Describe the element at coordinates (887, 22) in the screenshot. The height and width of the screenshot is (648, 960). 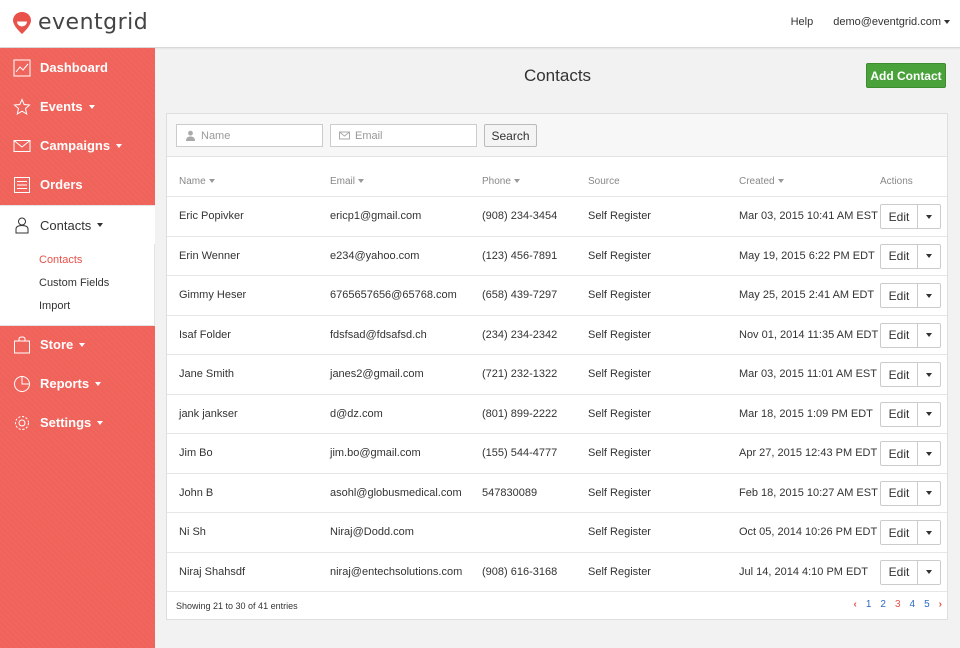
I see `user-email: demo@eventgrid.com` at that location.